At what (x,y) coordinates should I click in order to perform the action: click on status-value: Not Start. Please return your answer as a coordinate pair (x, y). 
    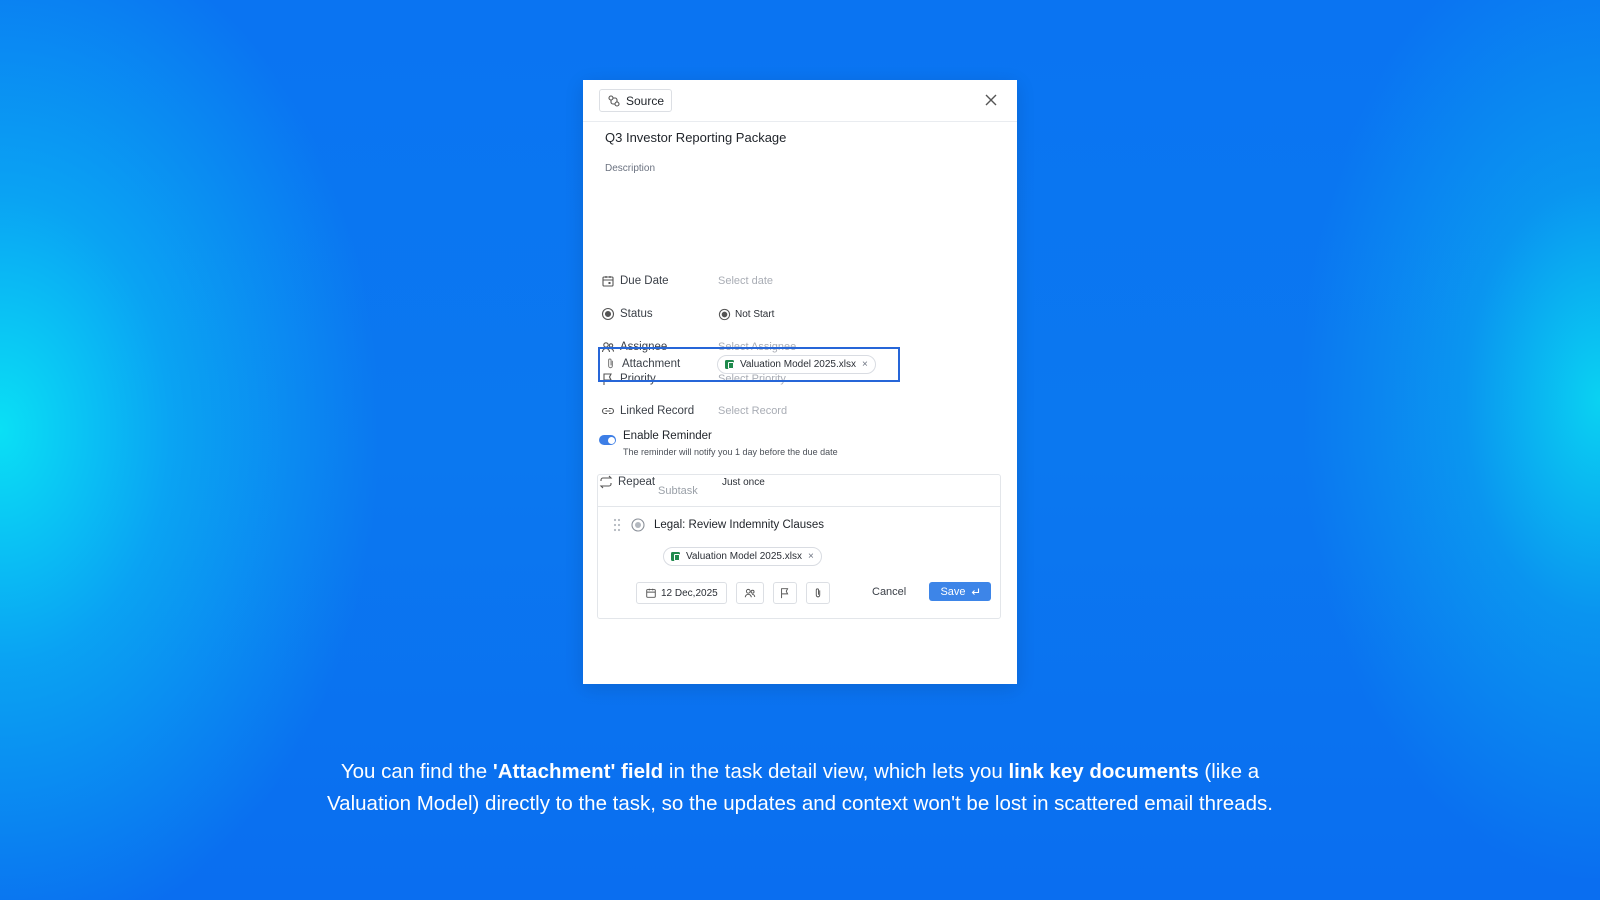
    Looking at the image, I should click on (755, 314).